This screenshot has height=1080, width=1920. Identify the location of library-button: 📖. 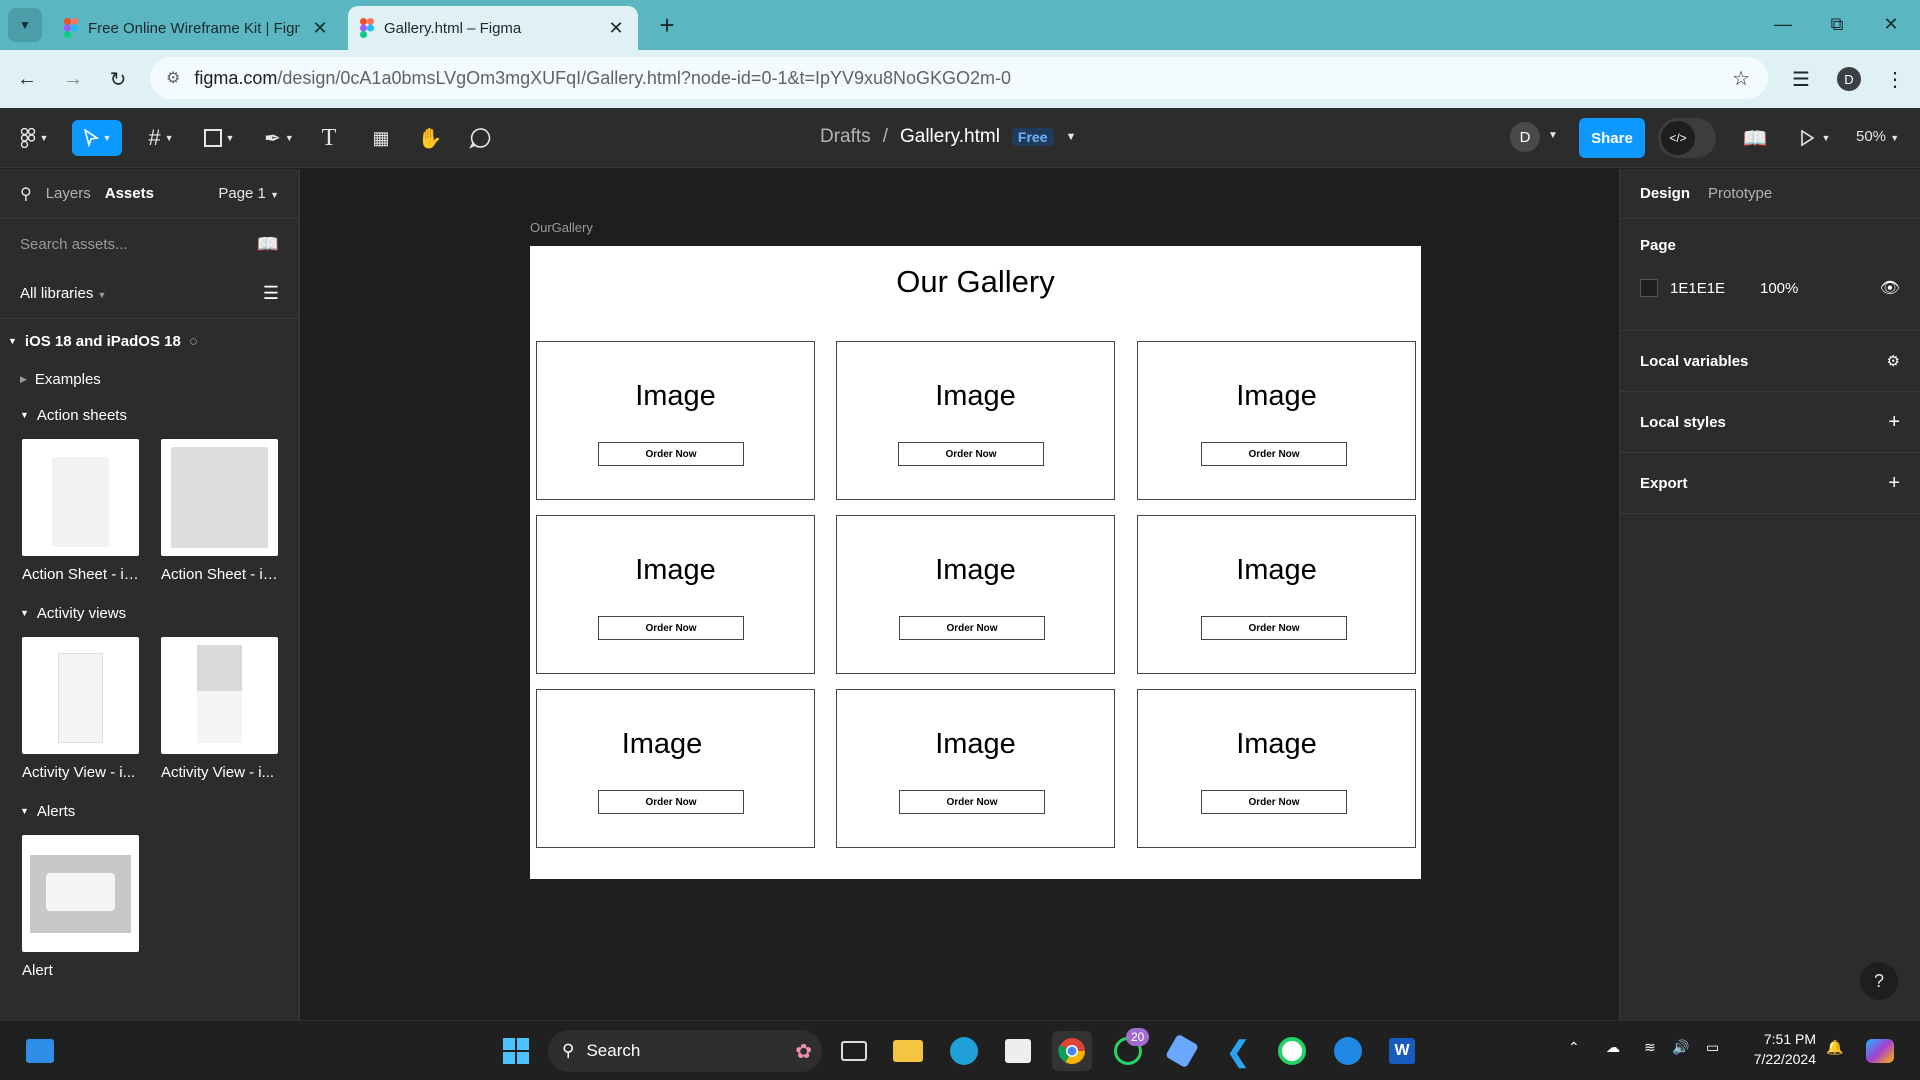
(1755, 138).